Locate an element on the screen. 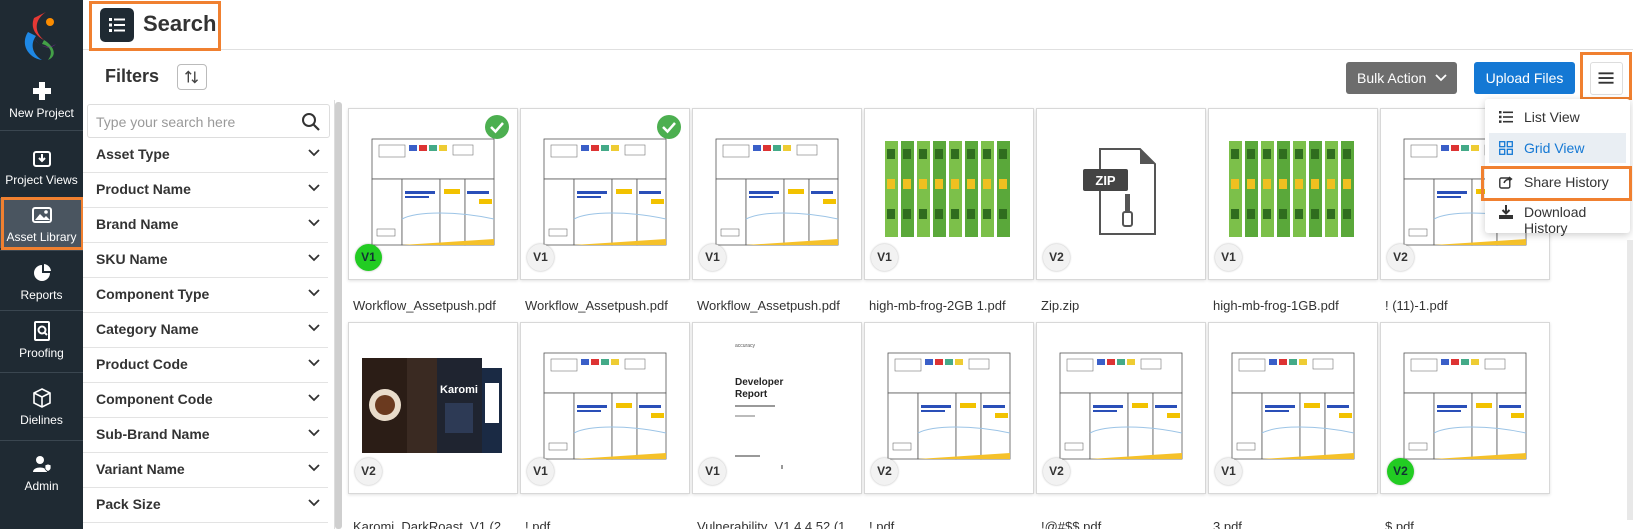  sidebar-item-dielines: Dielines is located at coordinates (41, 407).